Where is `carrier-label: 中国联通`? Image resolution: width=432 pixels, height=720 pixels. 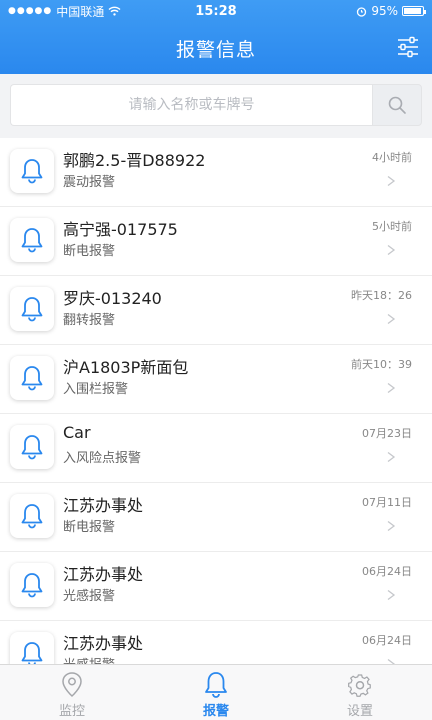 carrier-label: 中国联通 is located at coordinates (80, 11).